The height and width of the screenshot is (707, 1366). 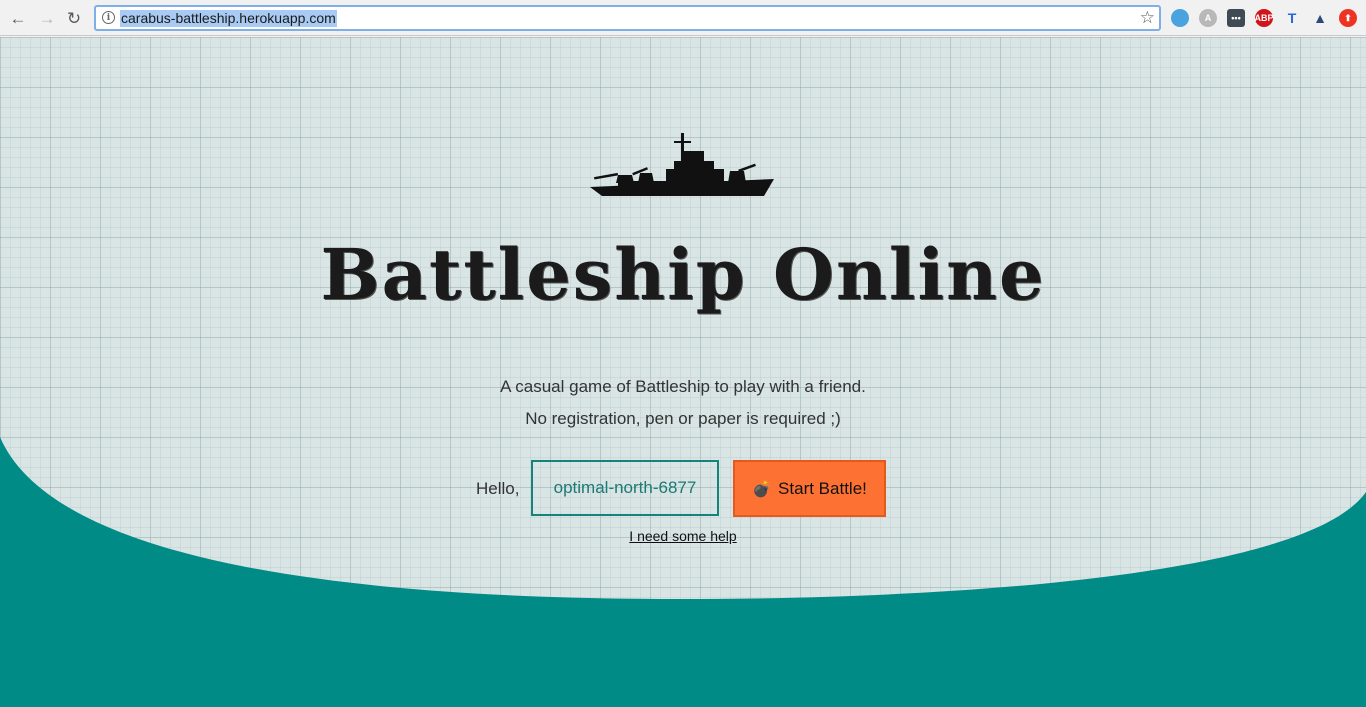 I want to click on page-title: Battleship Online, so click(x=683, y=274).